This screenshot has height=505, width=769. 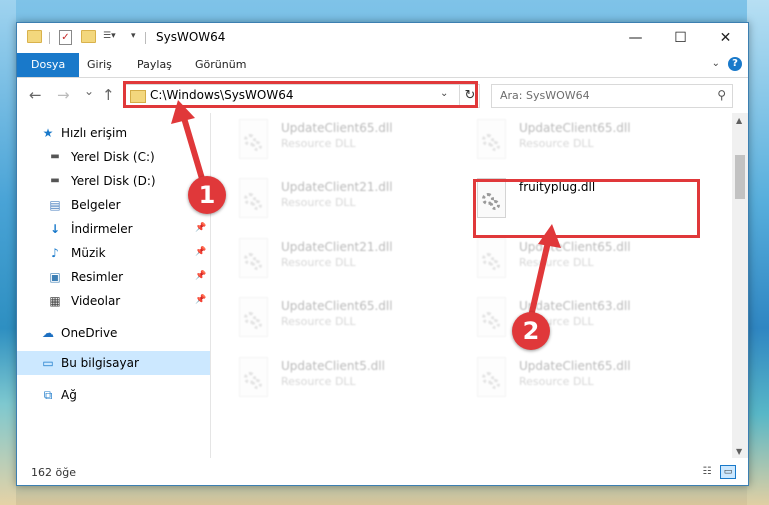 I want to click on scroll-up-icon: ▲, so click(x=739, y=120).